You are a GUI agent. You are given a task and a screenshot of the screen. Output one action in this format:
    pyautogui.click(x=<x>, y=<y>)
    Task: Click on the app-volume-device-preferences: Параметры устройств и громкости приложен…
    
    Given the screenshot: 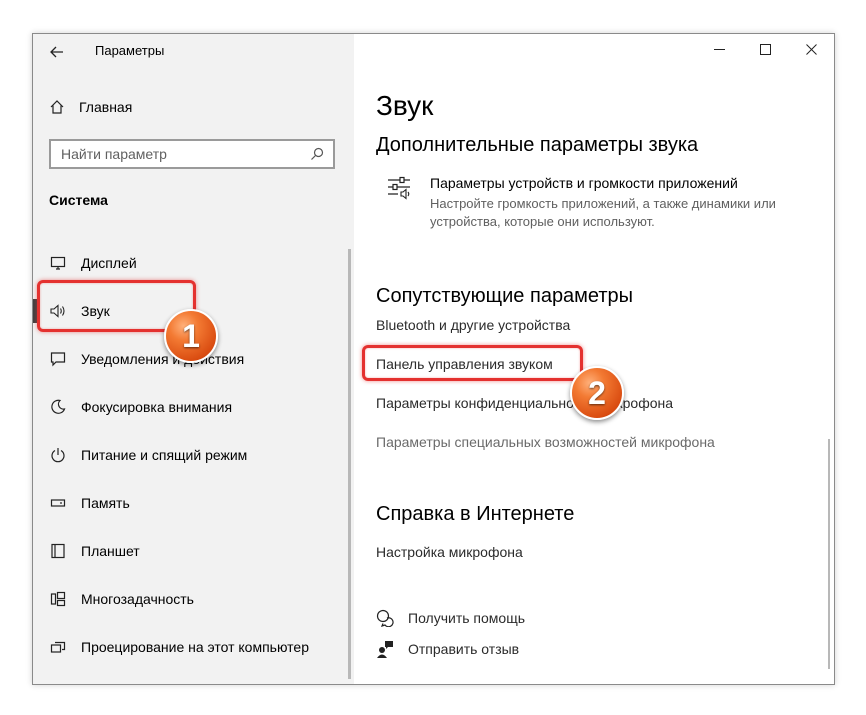 What is the action you would take?
    pyautogui.click(x=596, y=203)
    